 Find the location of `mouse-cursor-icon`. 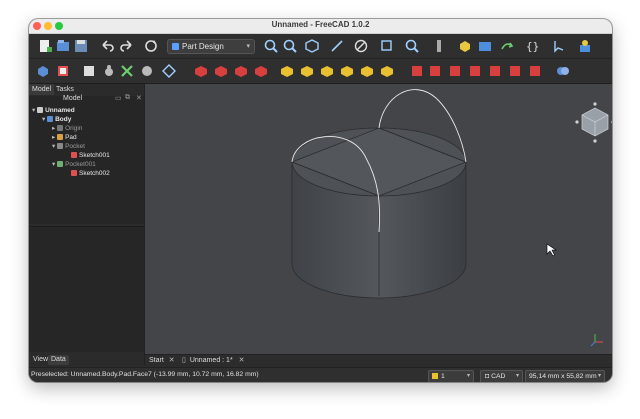

mouse-cursor-icon is located at coordinates (551, 250).